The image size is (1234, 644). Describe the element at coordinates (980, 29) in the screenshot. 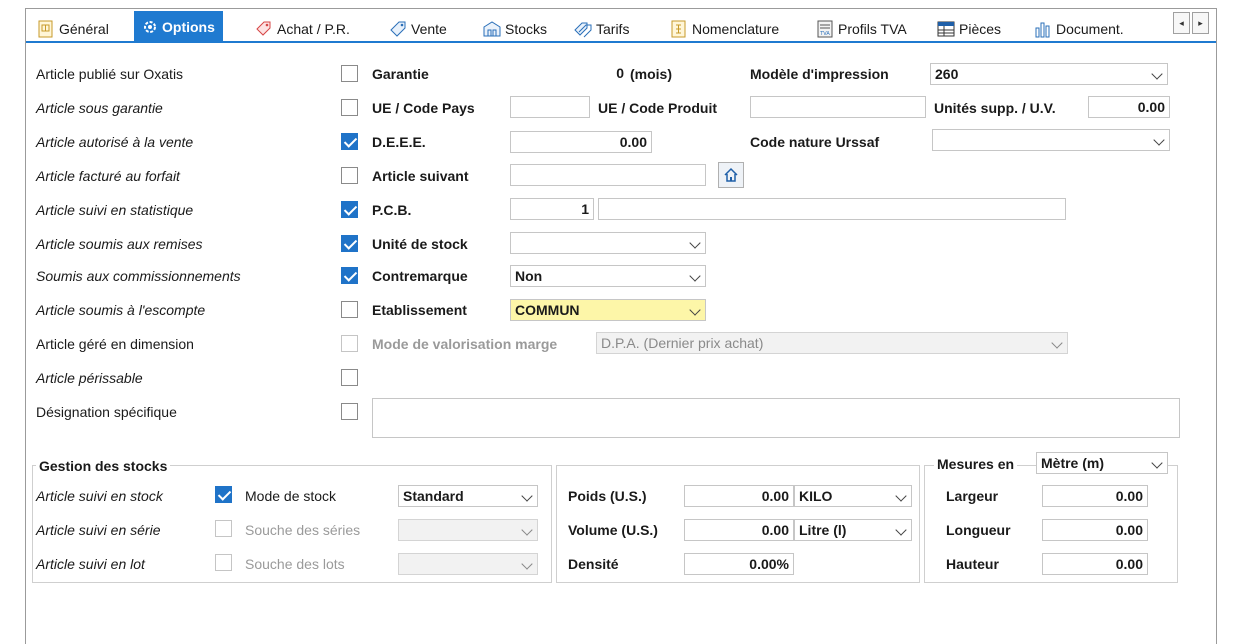

I see `tab-label: Pièces` at that location.